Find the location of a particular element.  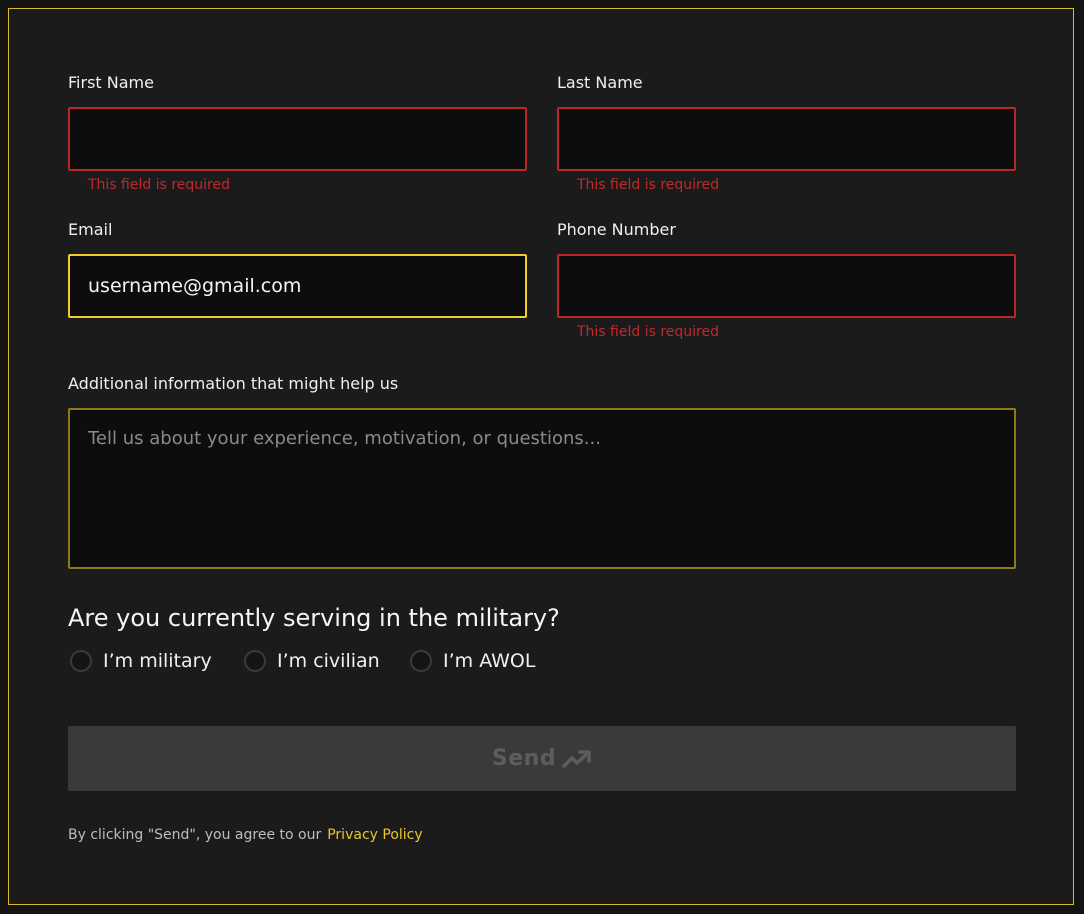

radio-military: I’m military is located at coordinates (141, 661).